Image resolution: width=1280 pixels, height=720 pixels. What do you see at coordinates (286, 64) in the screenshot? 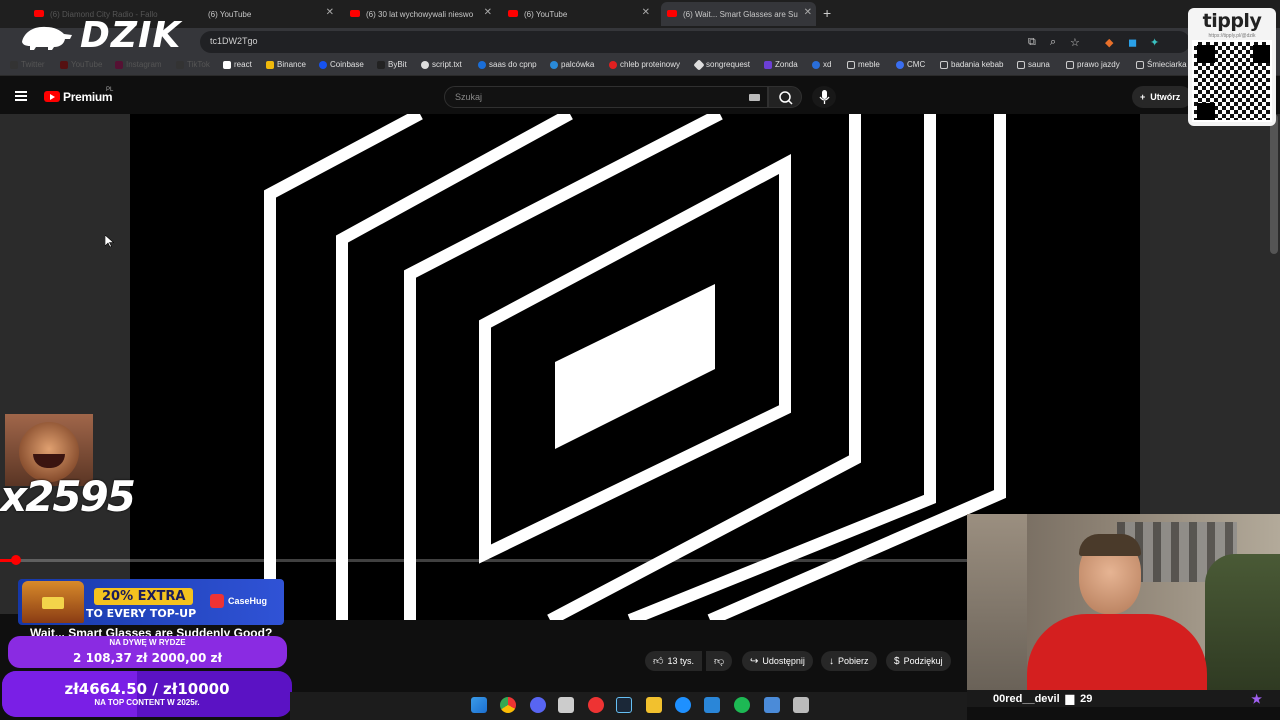
I see `bookmark: Binance` at bounding box center [286, 64].